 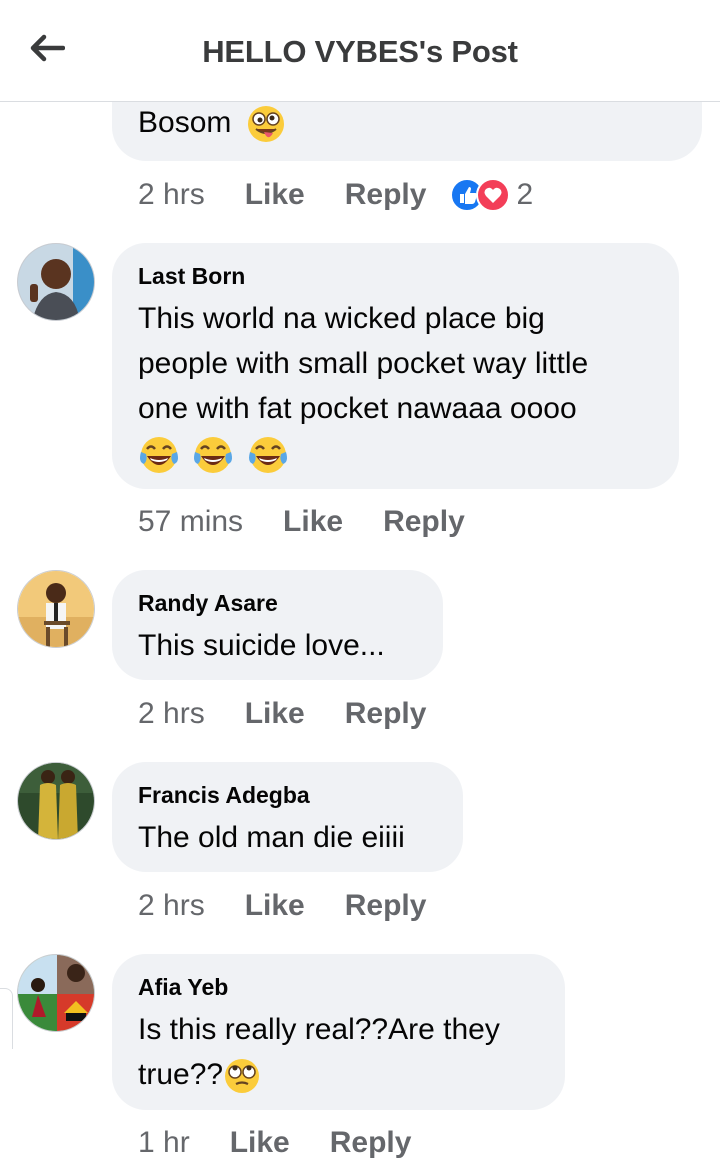 What do you see at coordinates (395, 276) in the screenshot?
I see `comment-author: Last Born` at bounding box center [395, 276].